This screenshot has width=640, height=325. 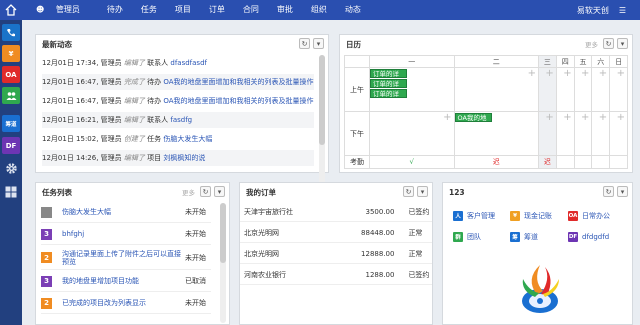 I want to click on nav-activity: 动态, so click(x=353, y=10).